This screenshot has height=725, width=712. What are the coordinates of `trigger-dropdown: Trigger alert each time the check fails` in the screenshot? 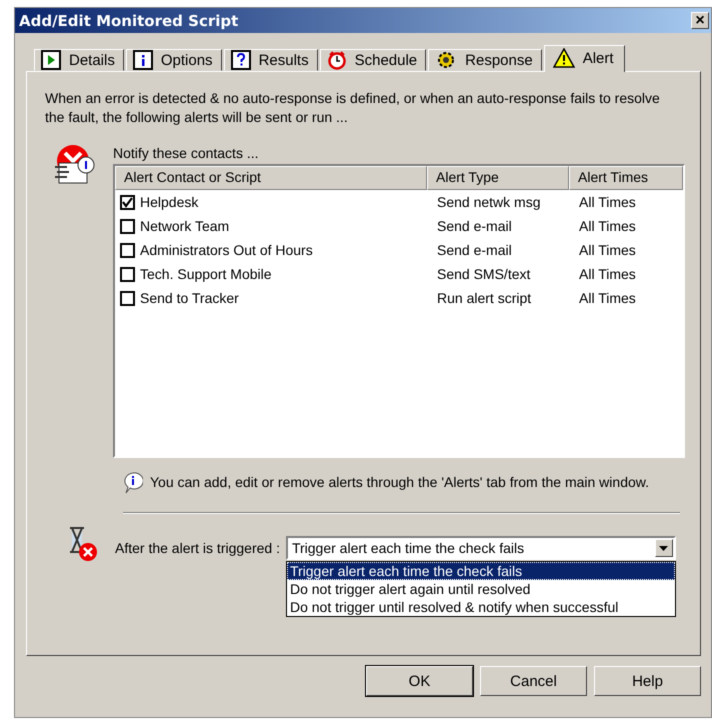 It's located at (481, 548).